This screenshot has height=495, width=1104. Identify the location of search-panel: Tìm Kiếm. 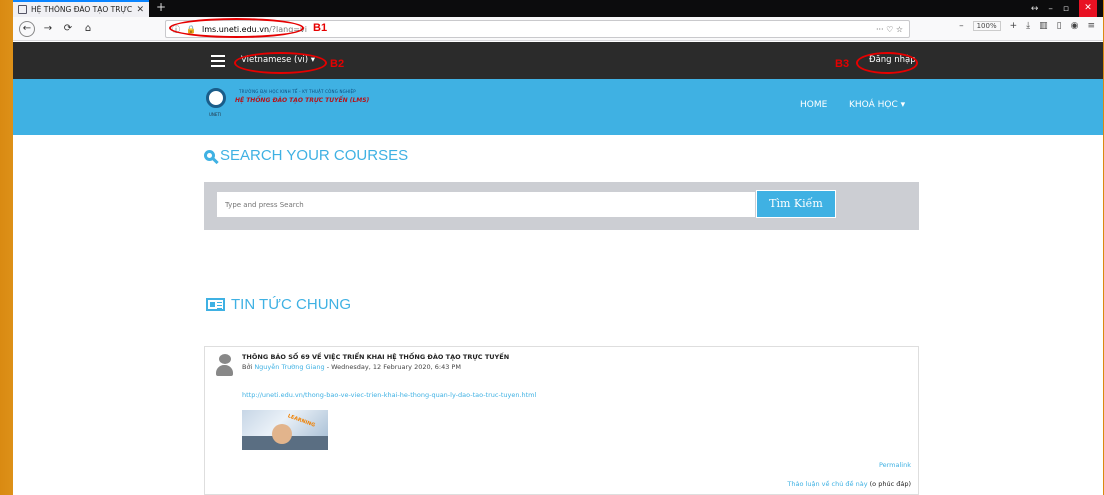
(561, 206).